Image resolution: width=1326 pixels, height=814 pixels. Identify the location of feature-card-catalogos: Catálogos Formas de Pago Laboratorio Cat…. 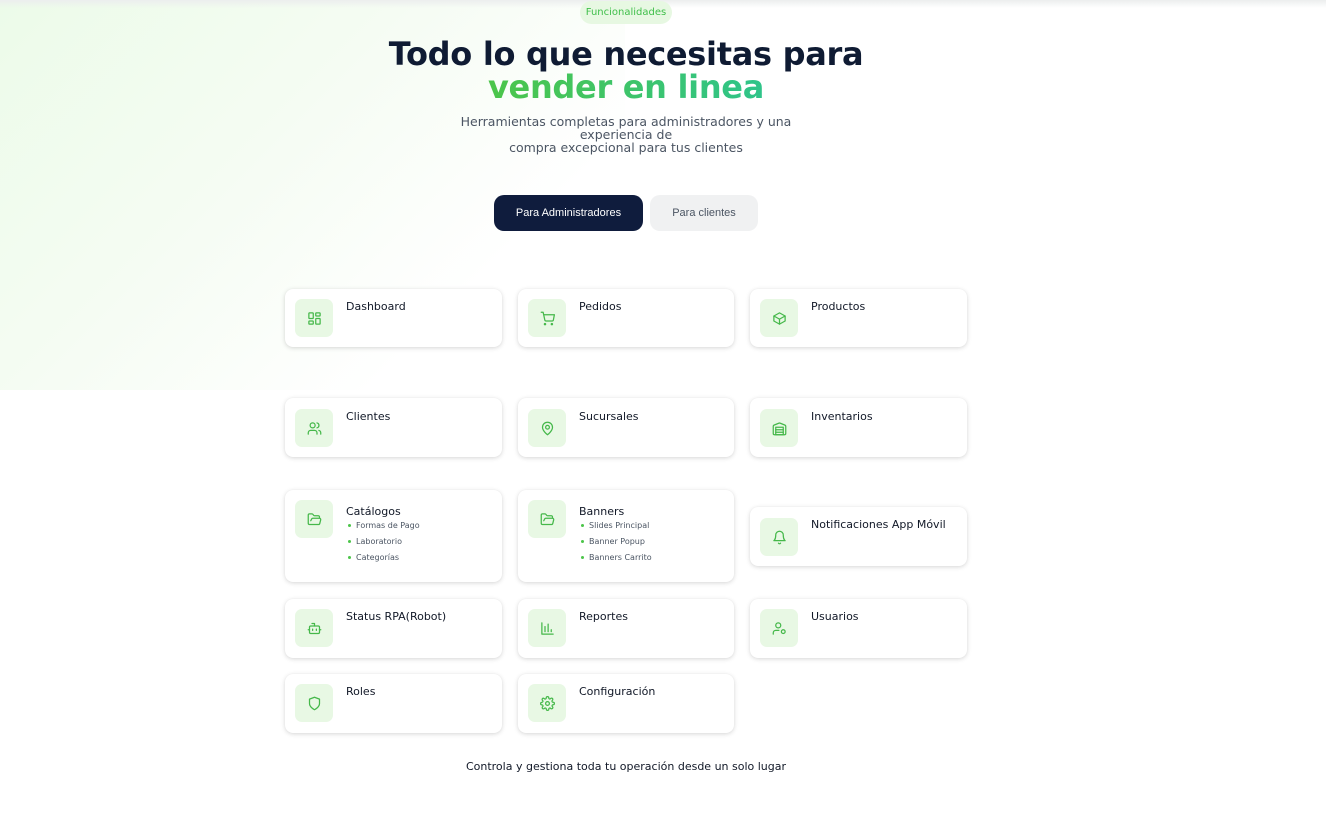
(393, 536).